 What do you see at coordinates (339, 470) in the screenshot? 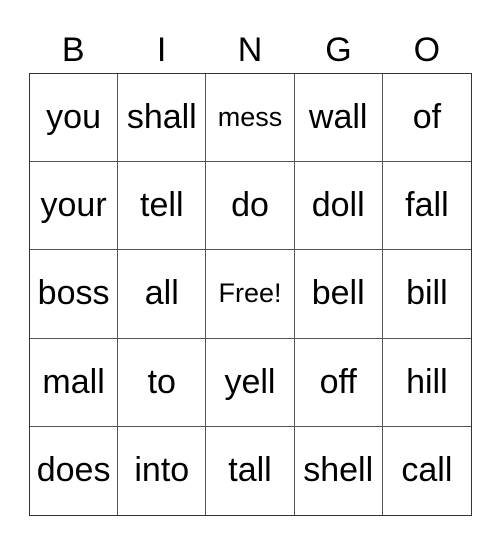
I see `bingo-cell: shell` at bounding box center [339, 470].